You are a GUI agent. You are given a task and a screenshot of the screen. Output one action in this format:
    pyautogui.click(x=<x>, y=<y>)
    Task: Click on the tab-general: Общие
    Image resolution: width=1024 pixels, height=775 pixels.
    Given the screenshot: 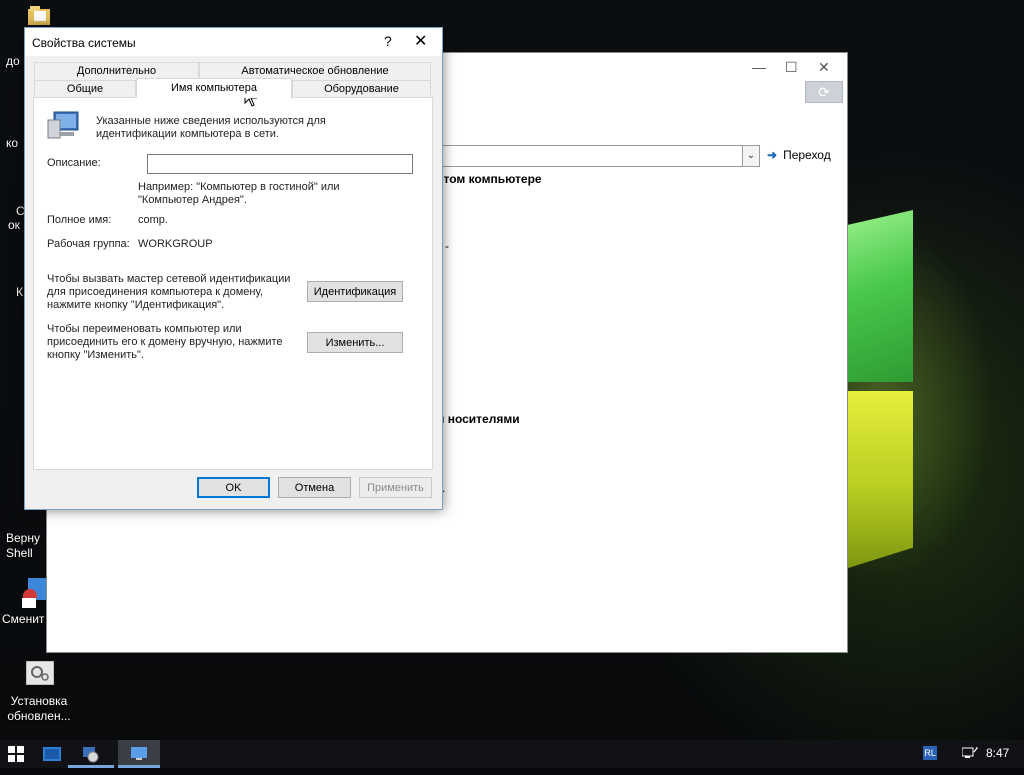 What is the action you would take?
    pyautogui.click(x=85, y=88)
    